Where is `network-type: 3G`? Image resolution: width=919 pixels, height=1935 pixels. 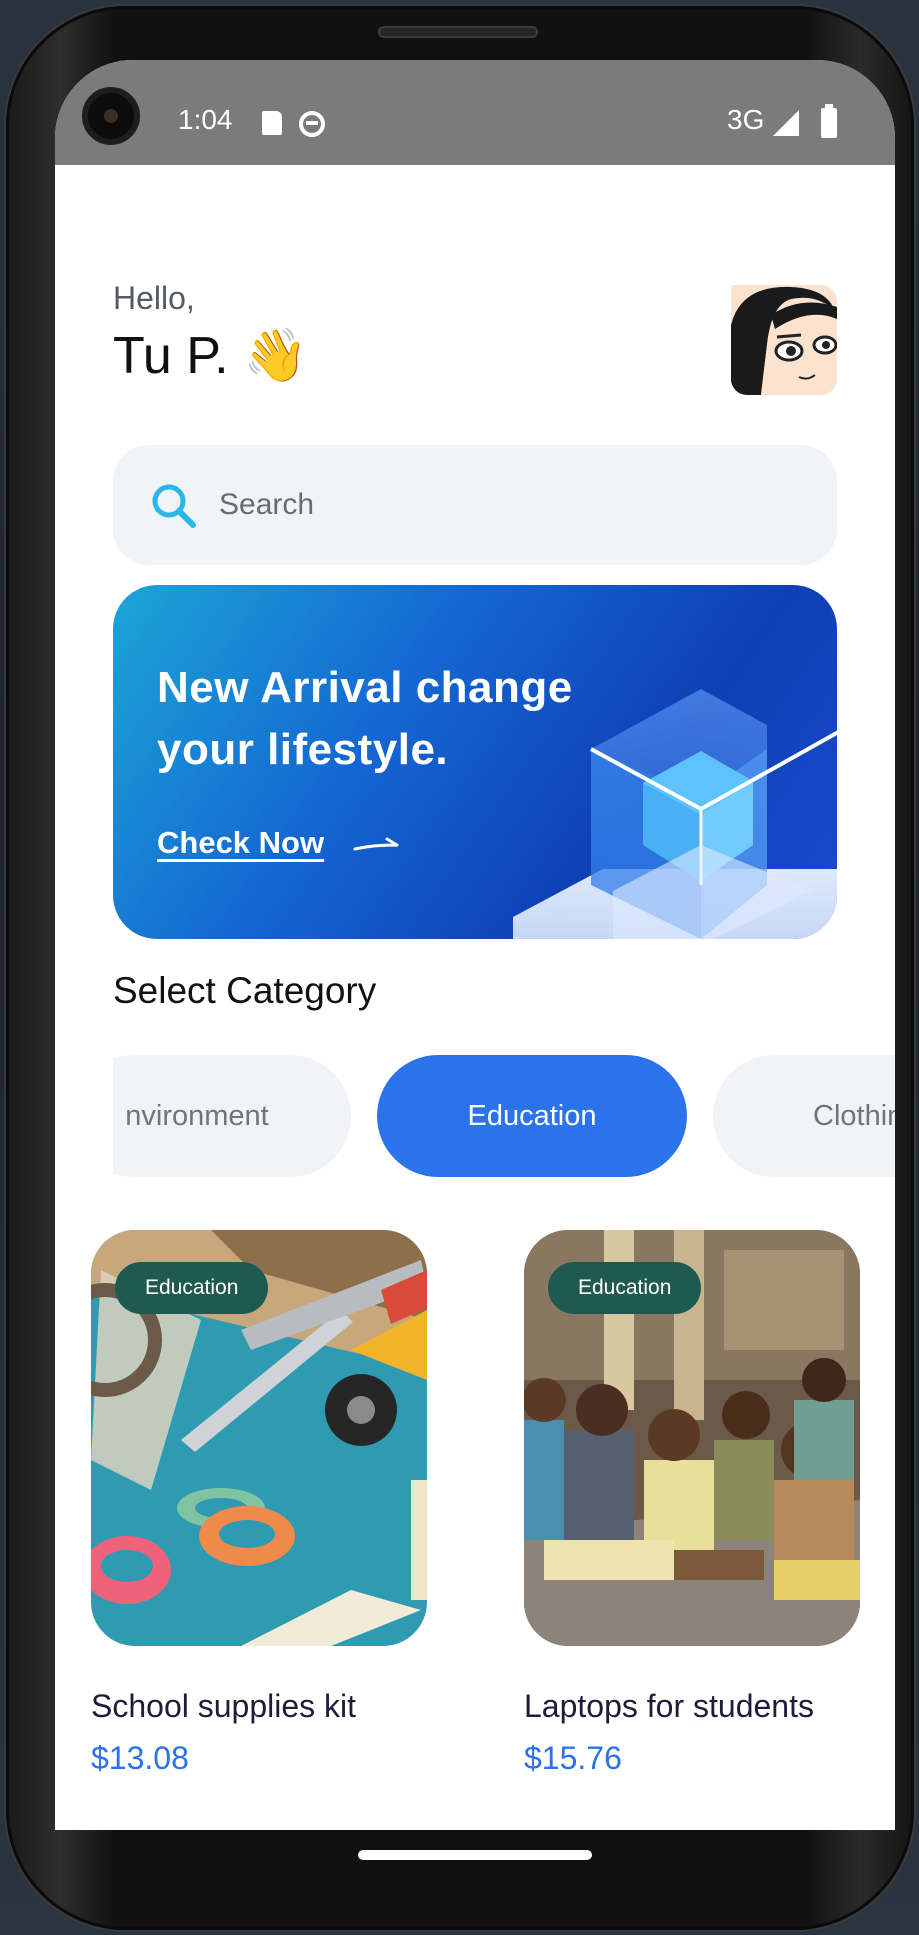 network-type: 3G is located at coordinates (746, 119).